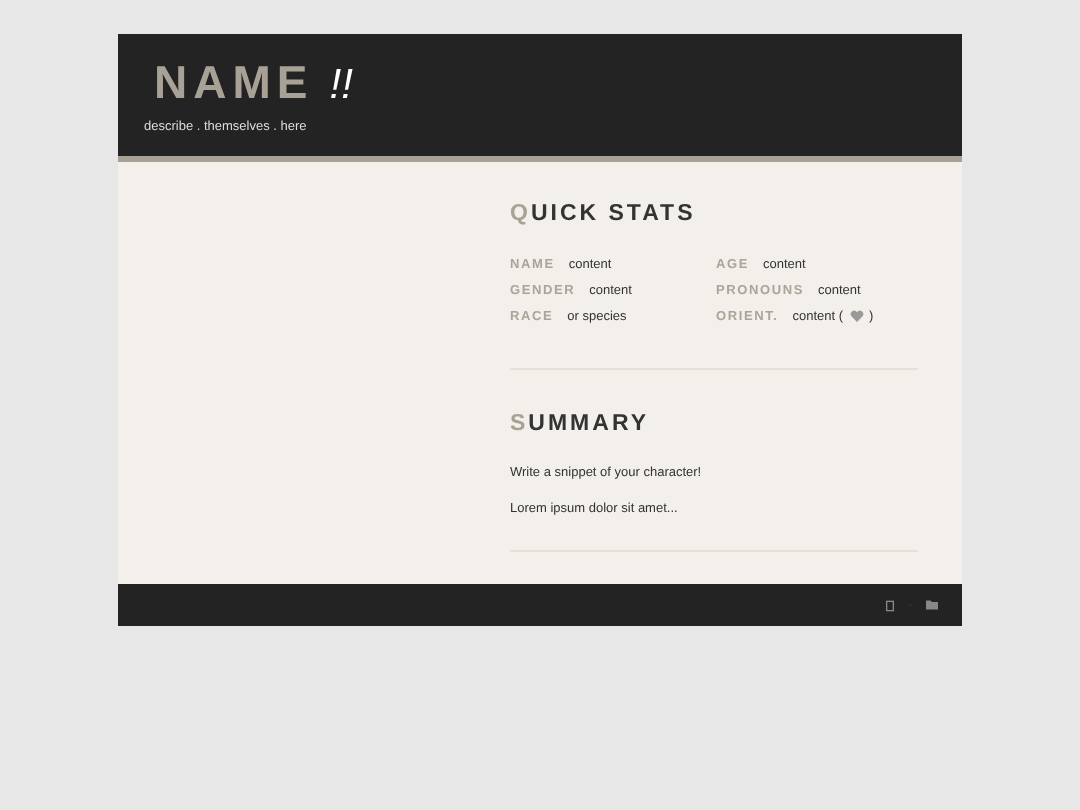 This screenshot has width=1080, height=810. What do you see at coordinates (604, 214) in the screenshot?
I see `section-heading: QUICK STATS` at bounding box center [604, 214].